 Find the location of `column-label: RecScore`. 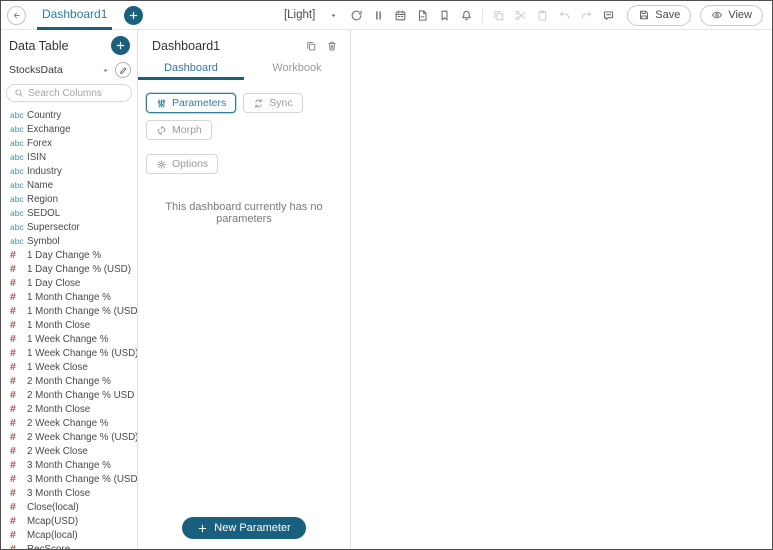

column-label: RecScore is located at coordinates (49, 546).